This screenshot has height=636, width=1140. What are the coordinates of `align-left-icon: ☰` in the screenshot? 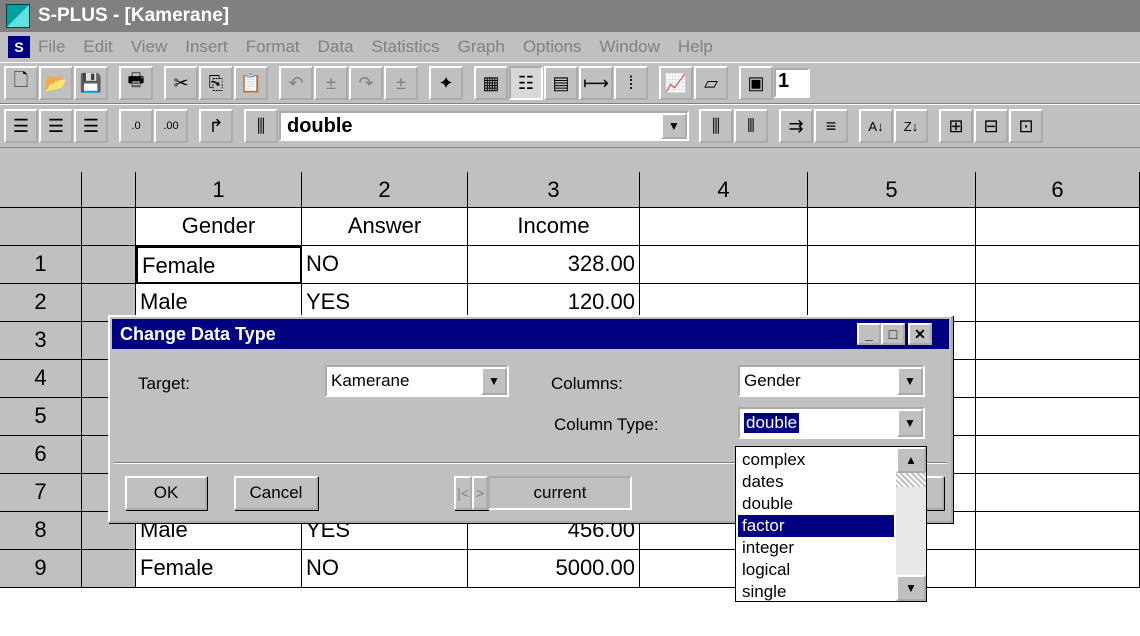 It's located at (21, 126).